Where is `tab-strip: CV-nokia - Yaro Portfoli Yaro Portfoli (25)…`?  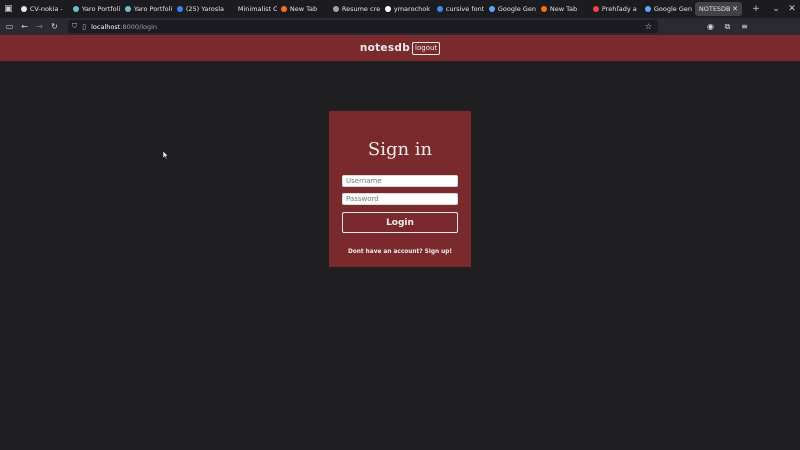
tab-strip: CV-nokia - Yaro Portfoli Yaro Portfoli (25)… is located at coordinates (355, 9).